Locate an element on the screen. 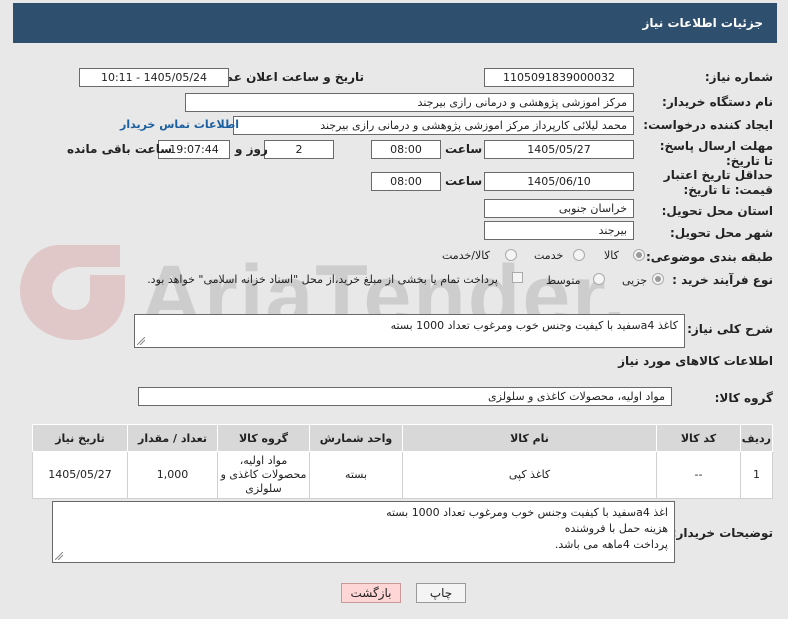 The height and width of the screenshot is (619, 788). province-label: استان محل تحویل: is located at coordinates (717, 211).